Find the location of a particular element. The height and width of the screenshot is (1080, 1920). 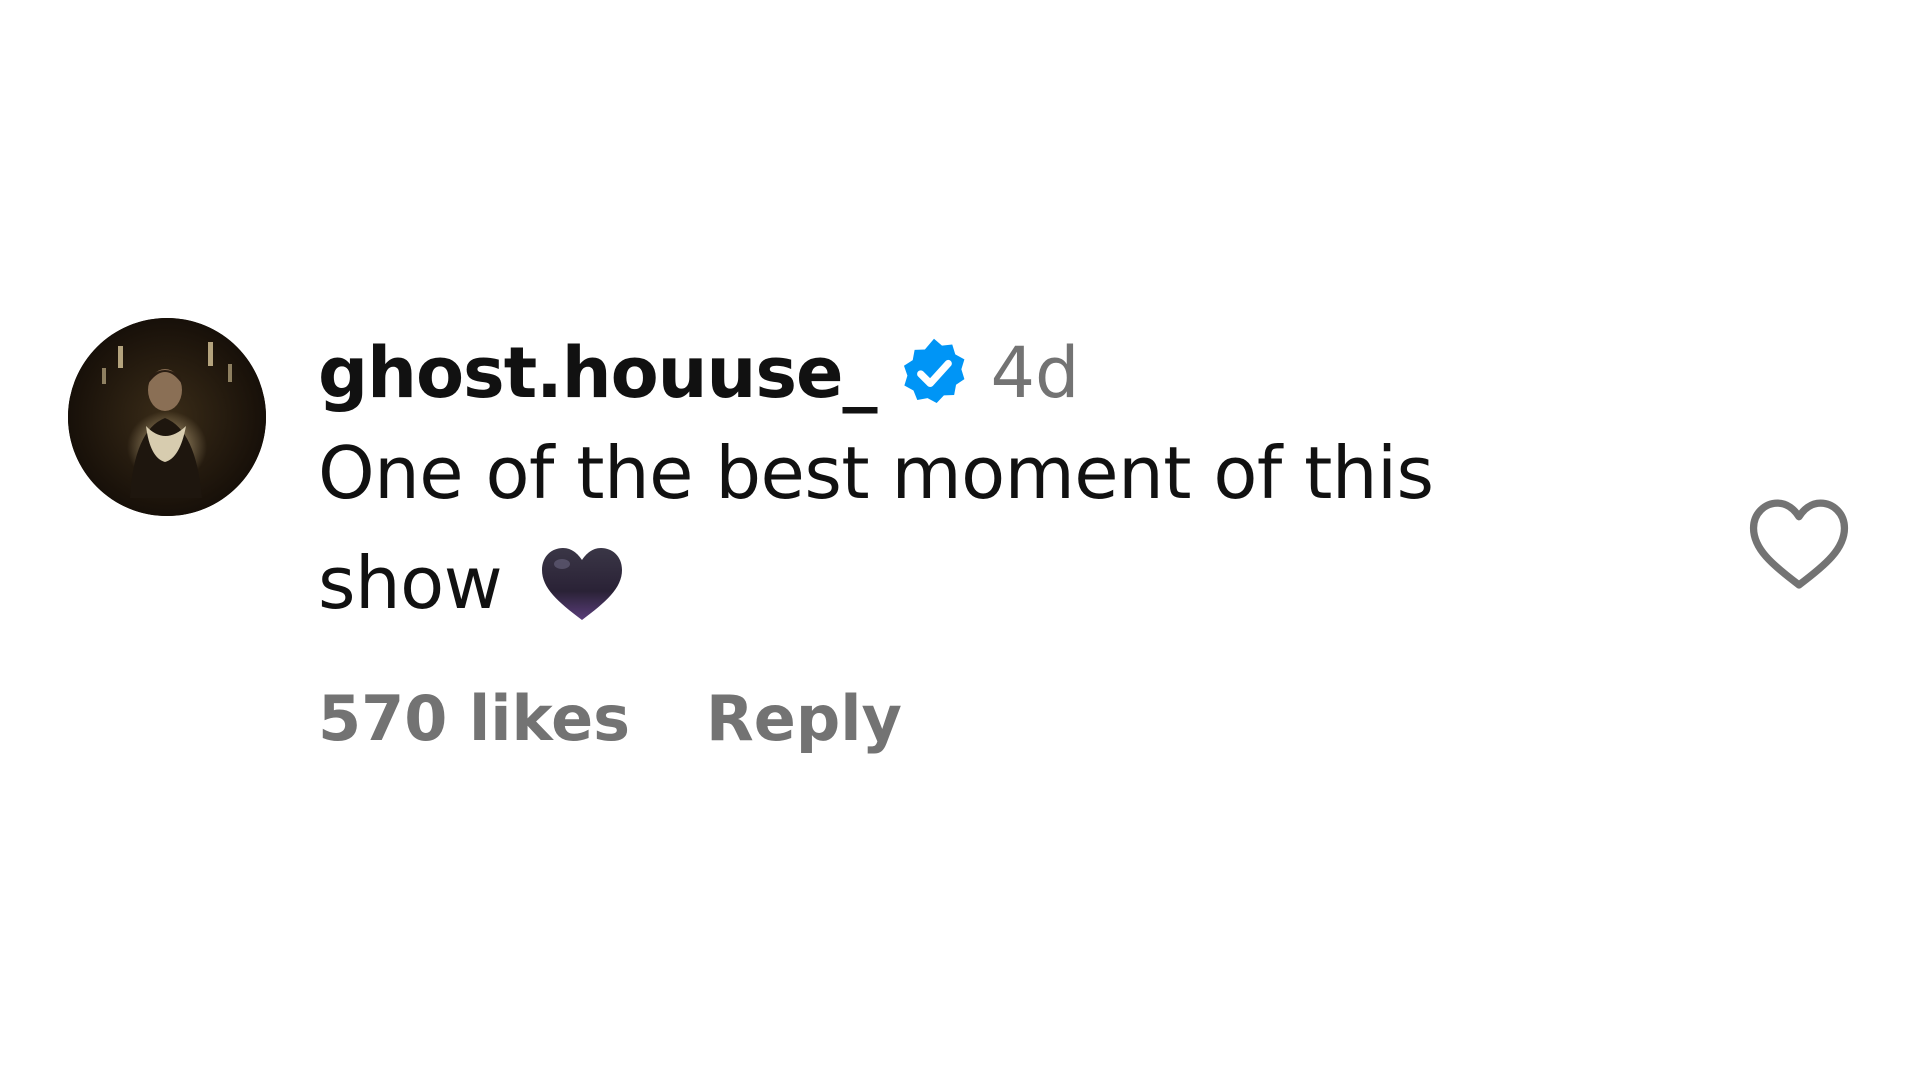

heart-outline-icon is located at coordinates (1799, 544).